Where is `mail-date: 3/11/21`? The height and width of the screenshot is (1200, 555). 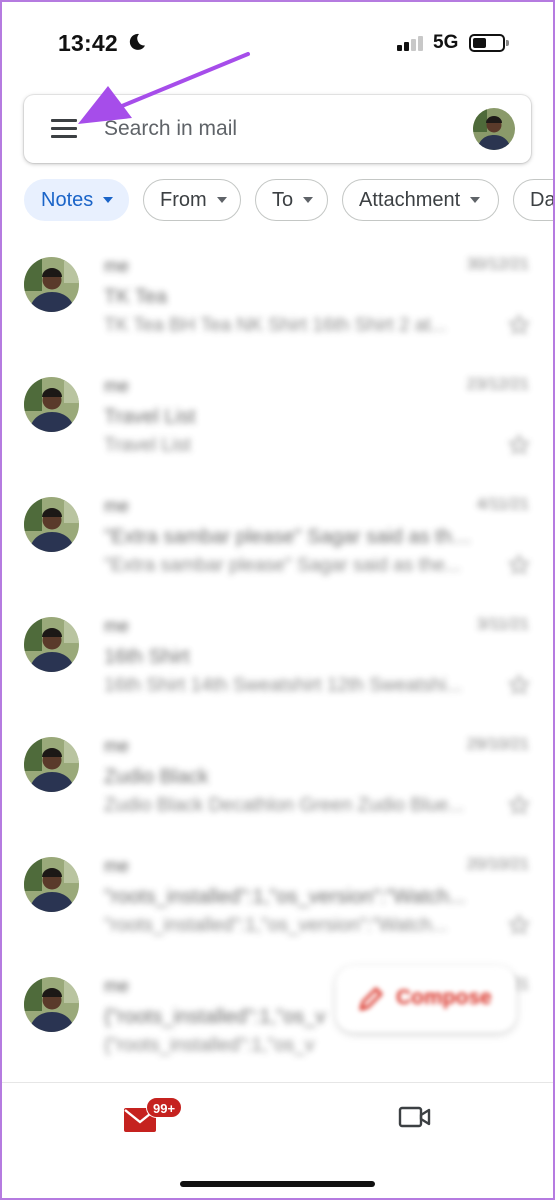 mail-date: 3/11/21 is located at coordinates (502, 624).